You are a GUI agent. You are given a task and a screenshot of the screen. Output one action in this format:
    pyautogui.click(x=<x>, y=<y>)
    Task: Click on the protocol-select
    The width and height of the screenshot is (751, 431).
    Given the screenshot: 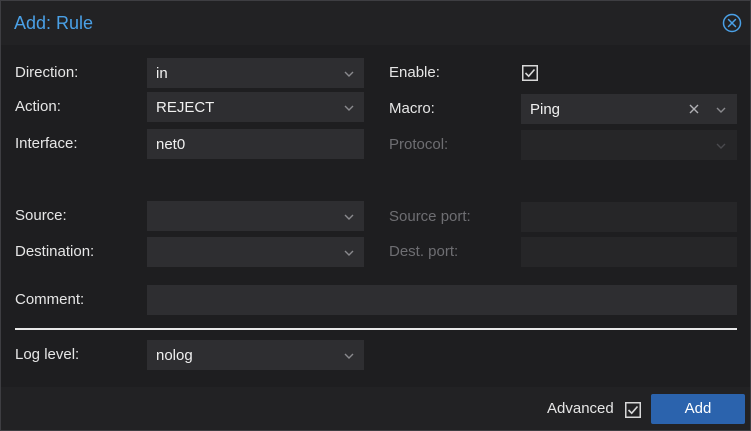 What is the action you would take?
    pyautogui.click(x=629, y=145)
    